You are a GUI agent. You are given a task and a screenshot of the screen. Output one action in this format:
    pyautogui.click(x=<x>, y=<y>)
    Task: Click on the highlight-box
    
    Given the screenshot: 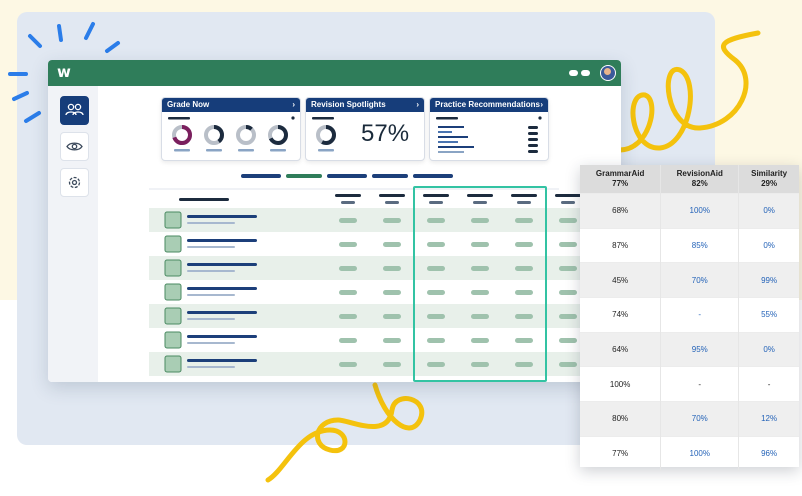 What is the action you would take?
    pyautogui.click(x=480, y=284)
    